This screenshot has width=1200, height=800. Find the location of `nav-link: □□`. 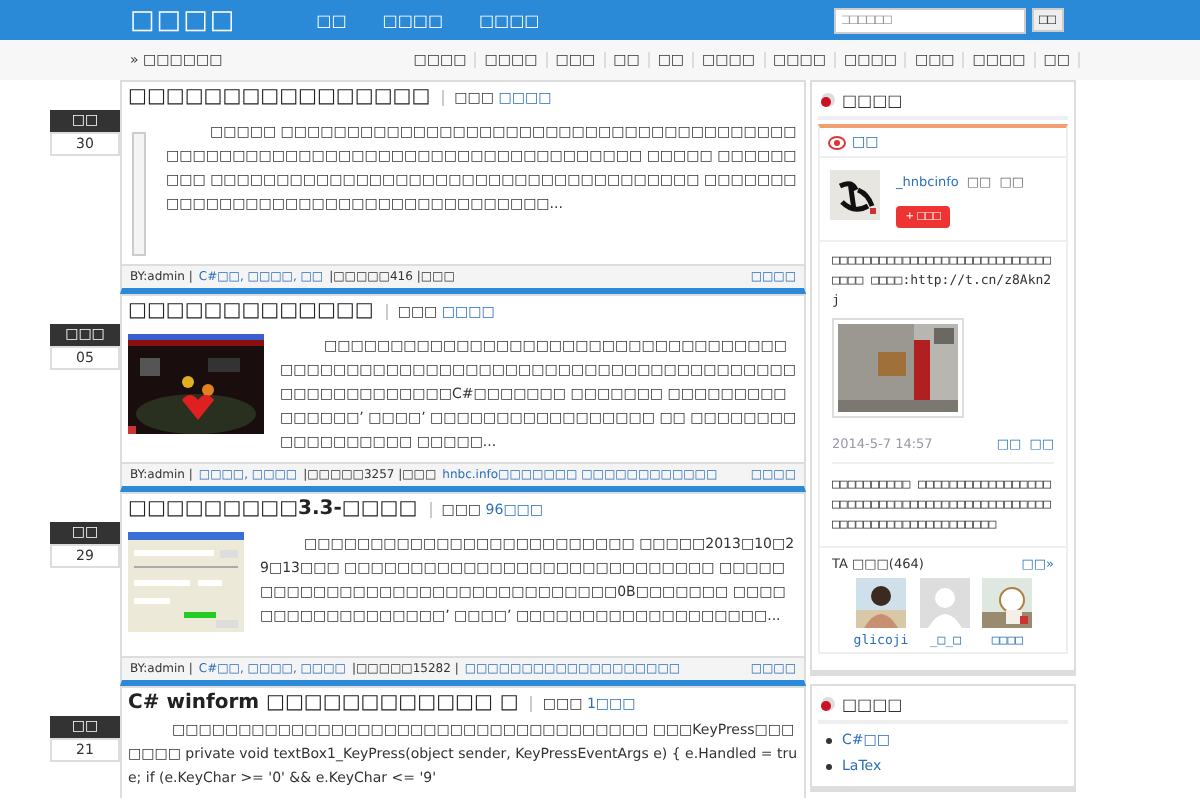

nav-link: □□ is located at coordinates (331, 20).